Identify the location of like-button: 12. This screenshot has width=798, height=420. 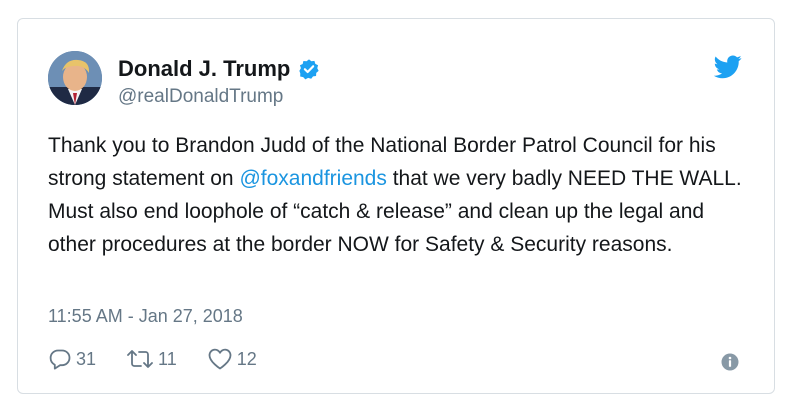
(232, 359).